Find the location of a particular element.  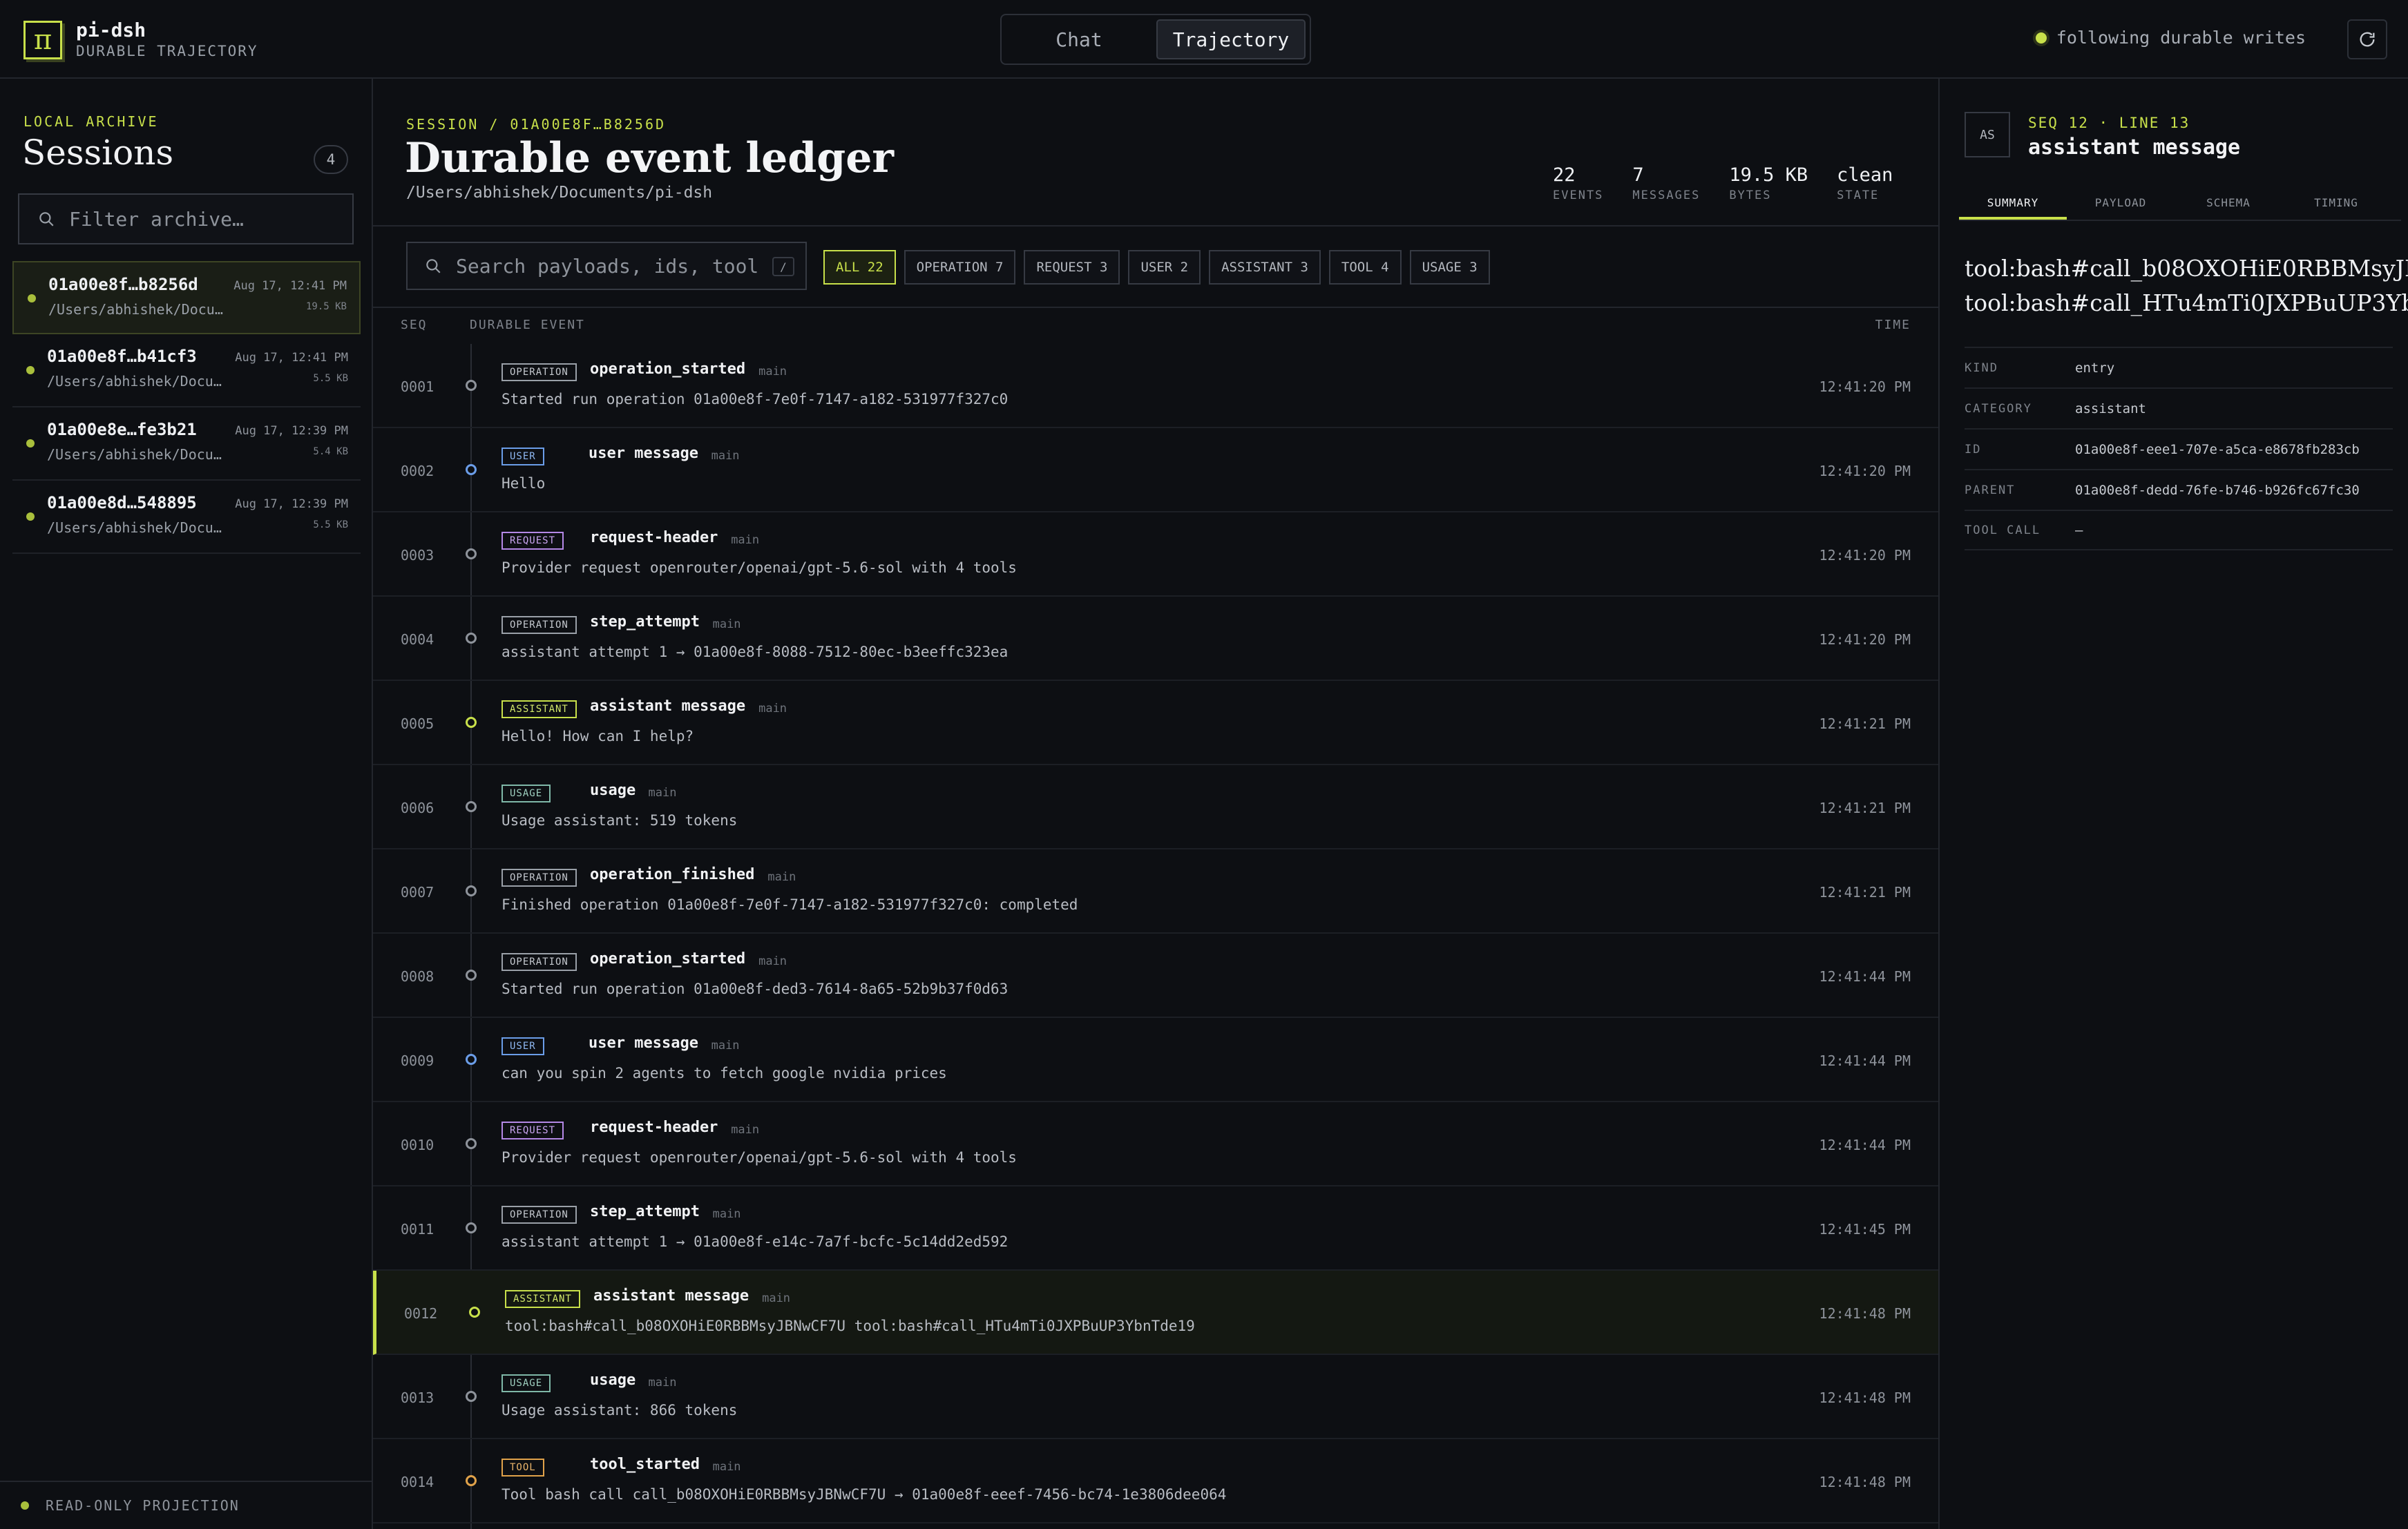

event-seq: 0011 is located at coordinates (417, 1229).